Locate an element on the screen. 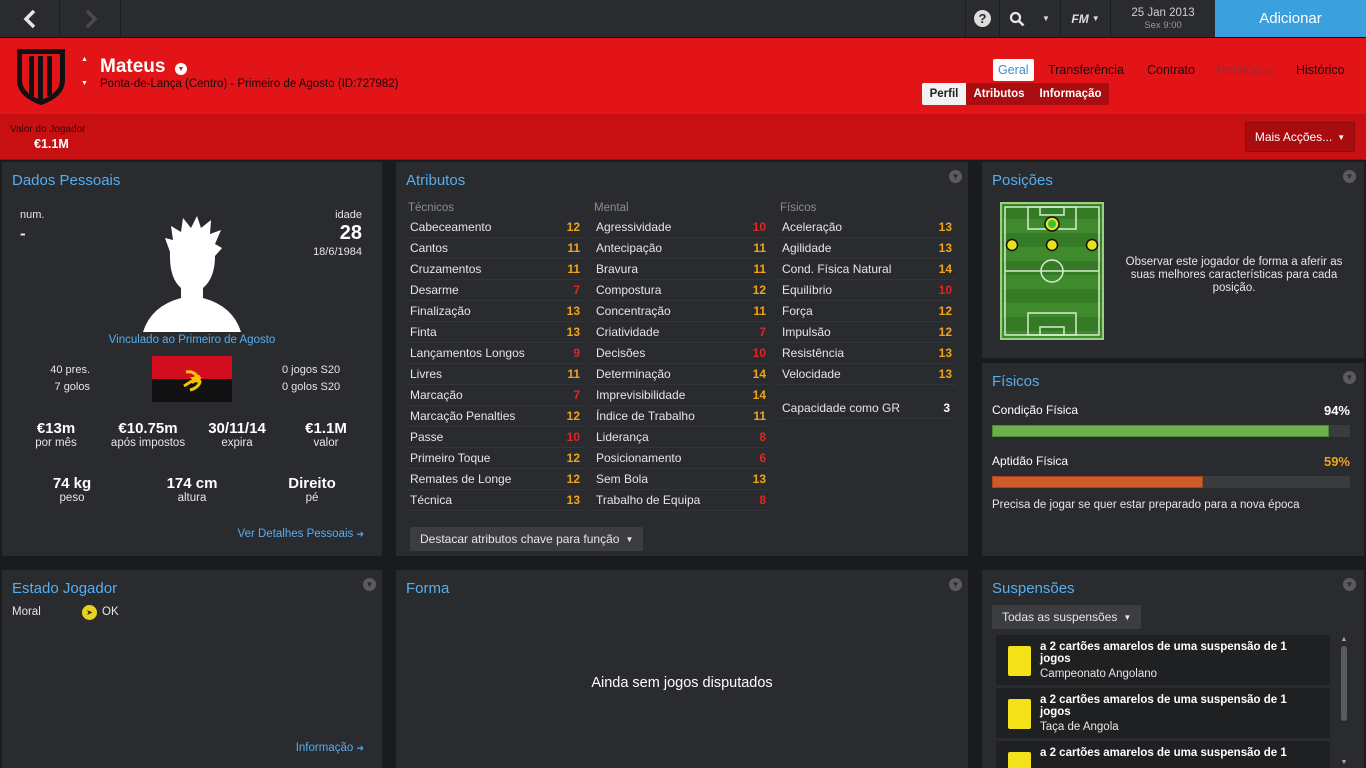 The width and height of the screenshot is (1366, 768). attribute-row: Livres 11 is located at coordinates (495, 374).